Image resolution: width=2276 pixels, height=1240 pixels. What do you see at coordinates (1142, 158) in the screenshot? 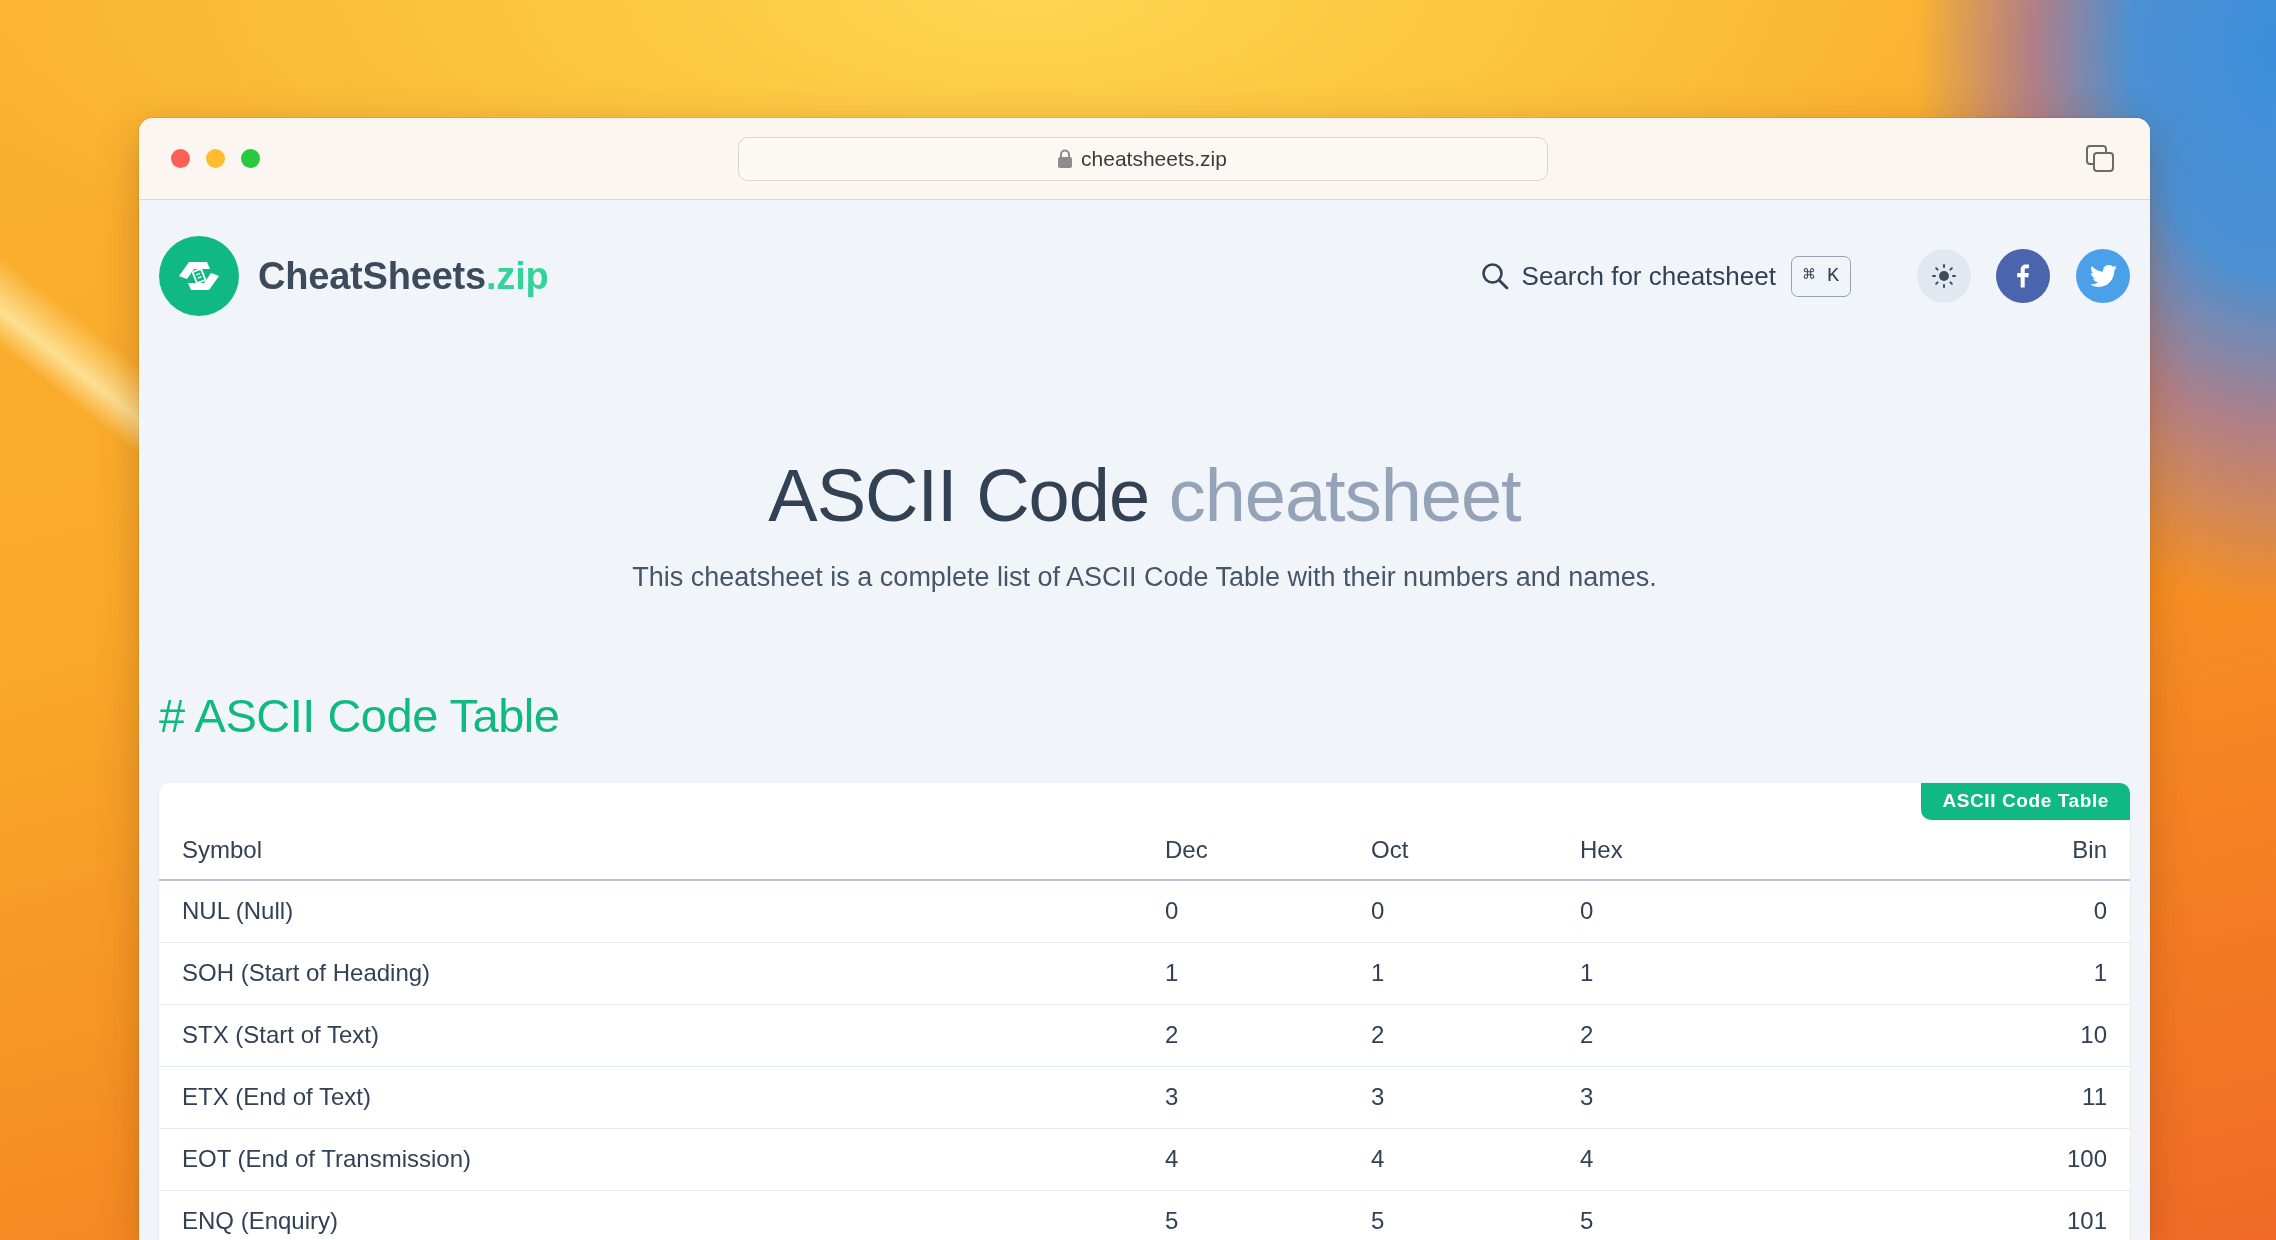
I see `address-bar: cheatsheets.zip` at bounding box center [1142, 158].